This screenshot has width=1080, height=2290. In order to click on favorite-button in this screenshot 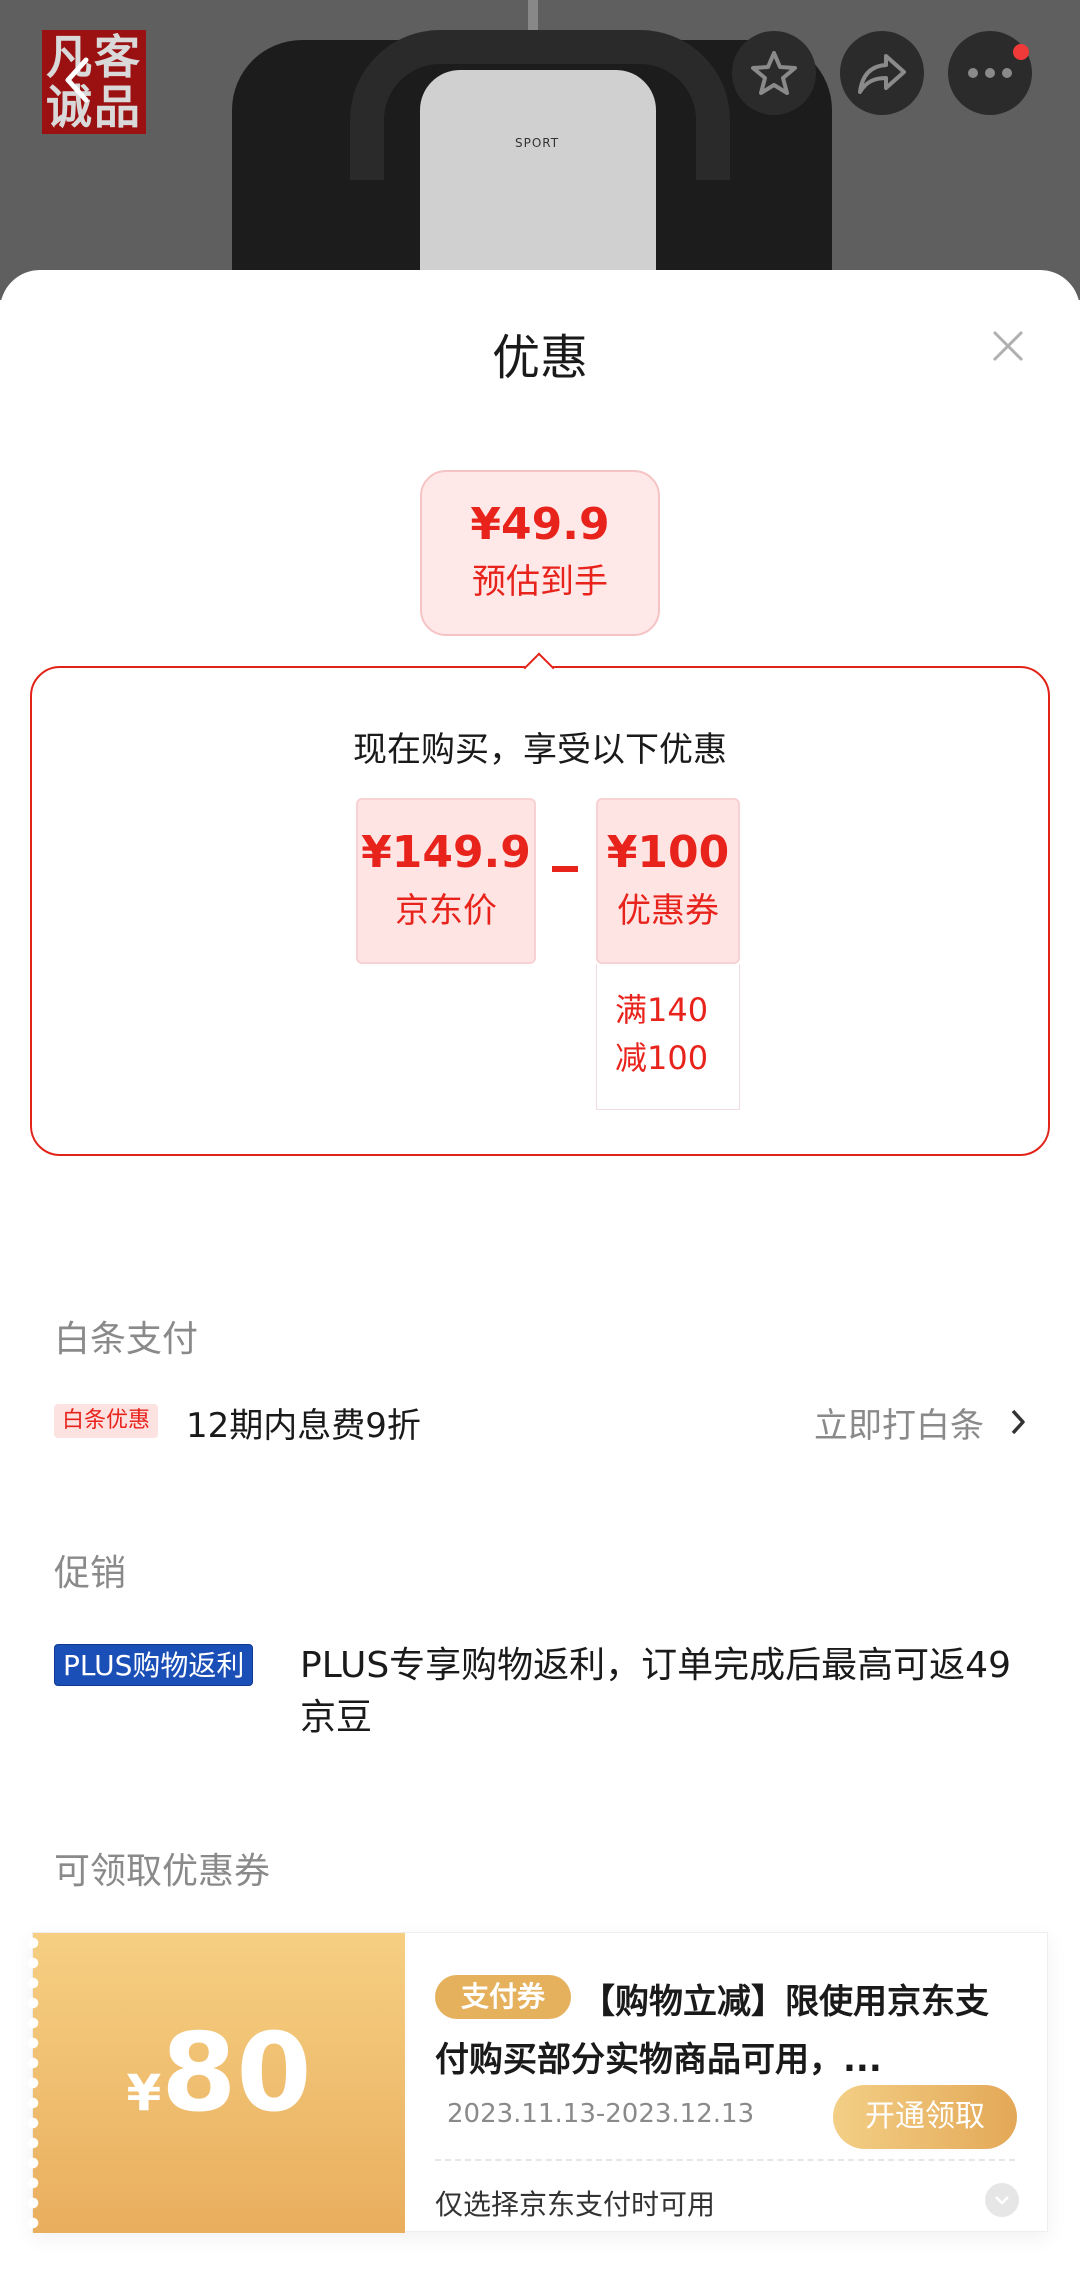, I will do `click(774, 73)`.